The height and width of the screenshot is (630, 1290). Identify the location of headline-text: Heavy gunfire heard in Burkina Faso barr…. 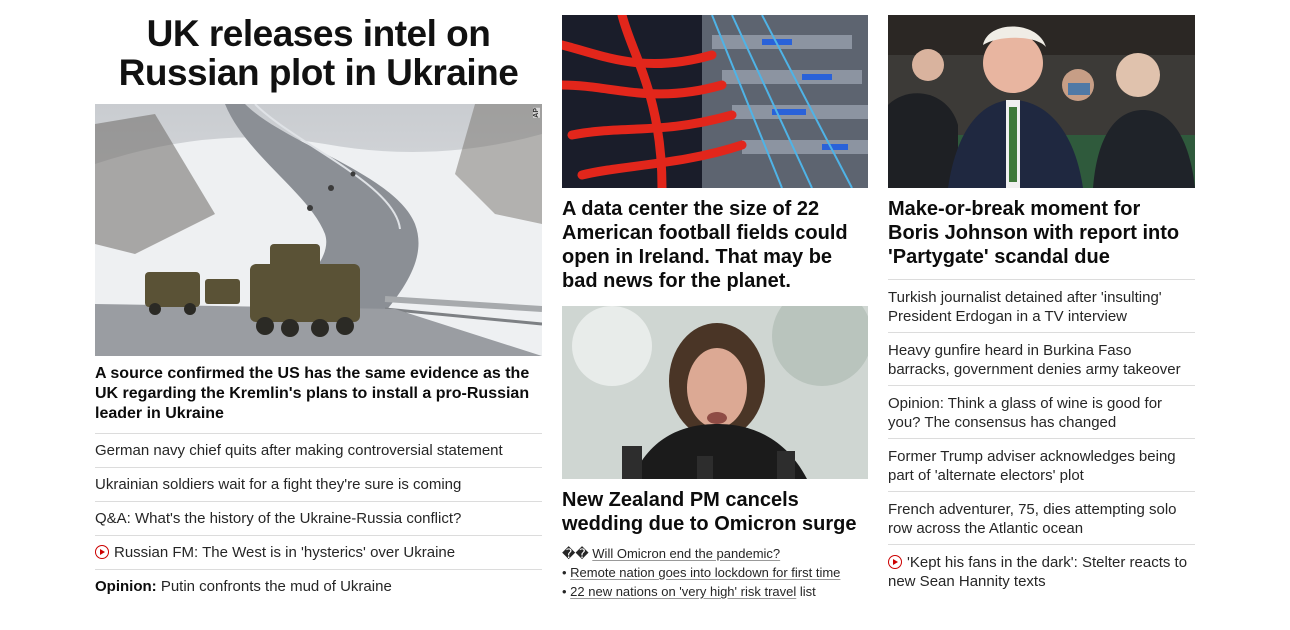
(1034, 360).